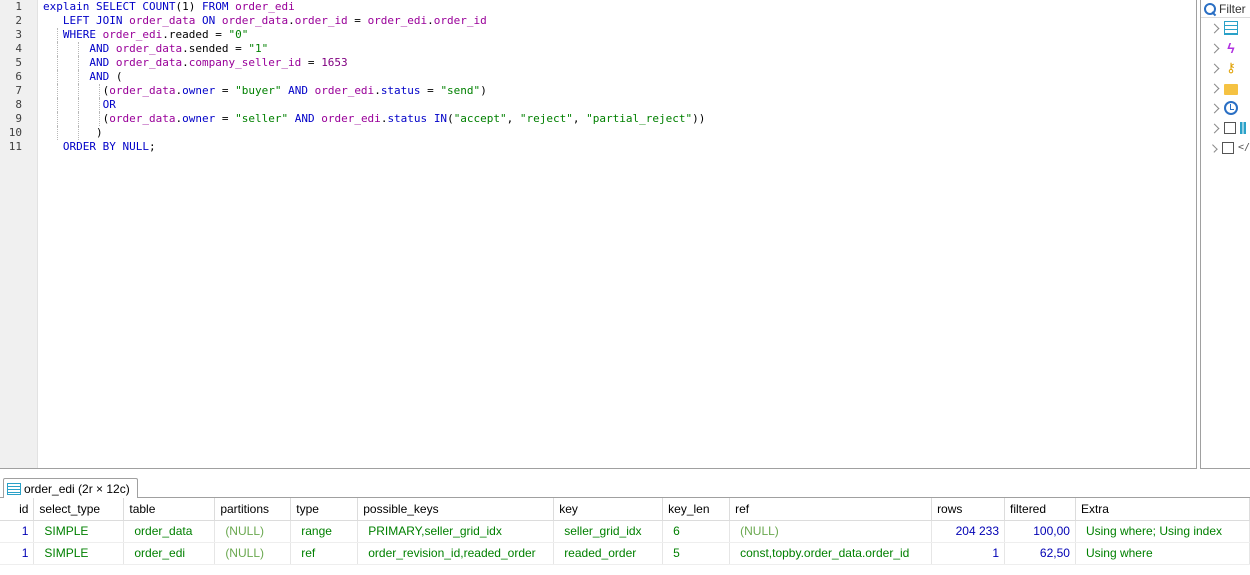 Image resolution: width=1250 pixels, height=575 pixels. Describe the element at coordinates (169, 553) in the screenshot. I see `cell-table: order_edi` at that location.